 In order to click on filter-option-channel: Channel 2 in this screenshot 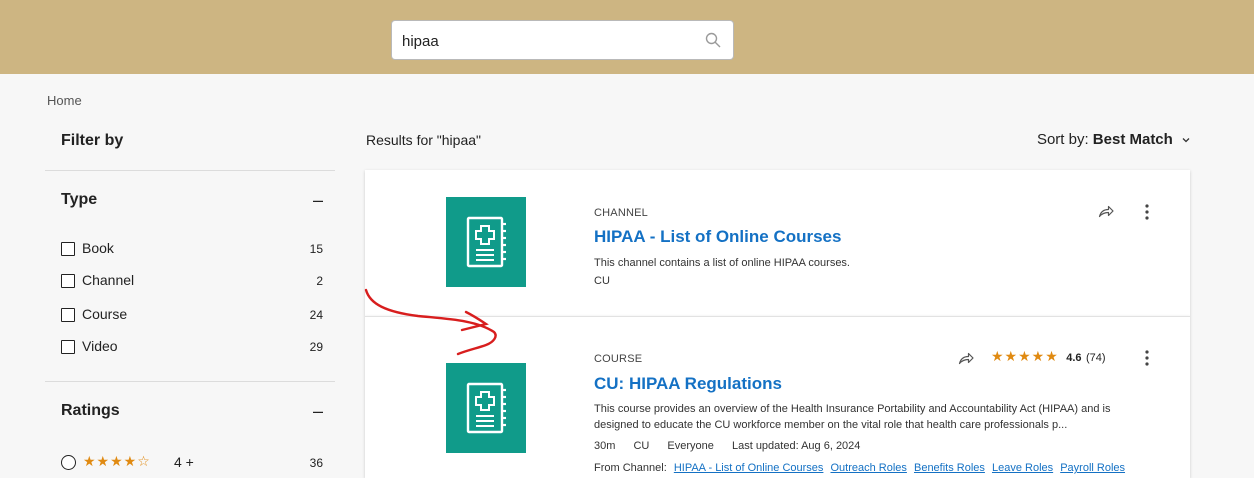, I will do `click(192, 282)`.